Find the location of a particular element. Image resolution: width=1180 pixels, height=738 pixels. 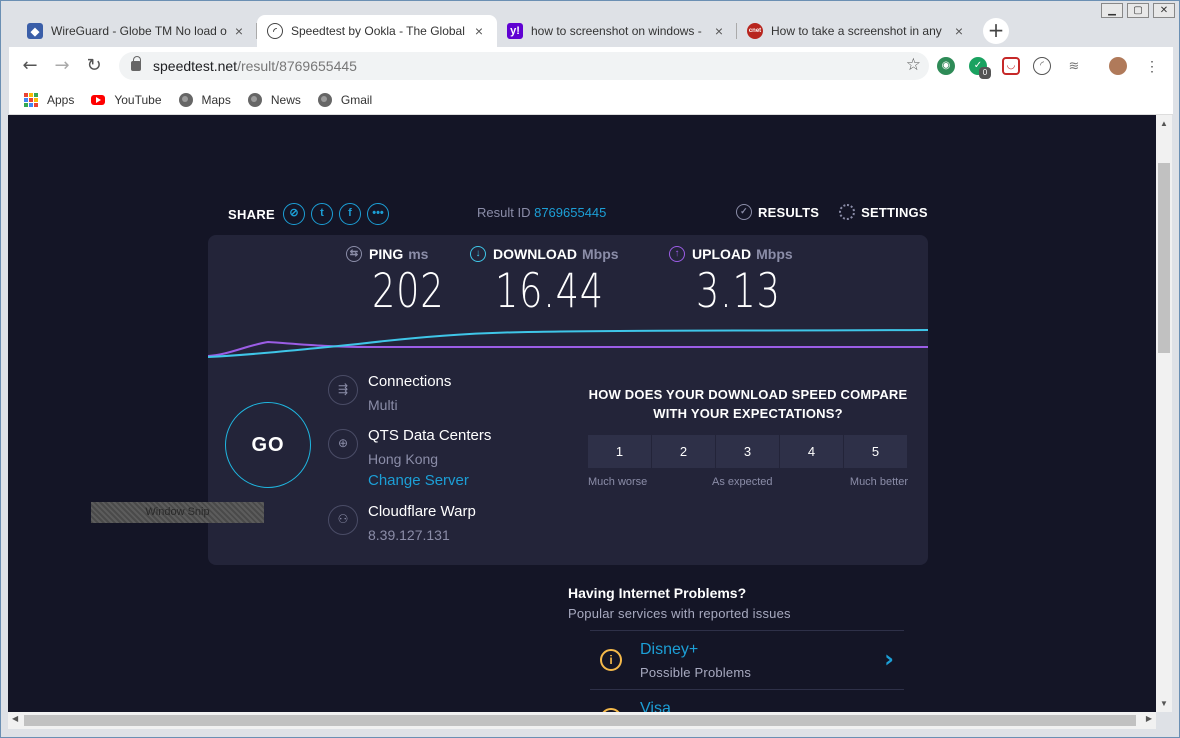

bookmarks-bar: Apps YouTube Maps News Gmail is located at coordinates (591, 100).